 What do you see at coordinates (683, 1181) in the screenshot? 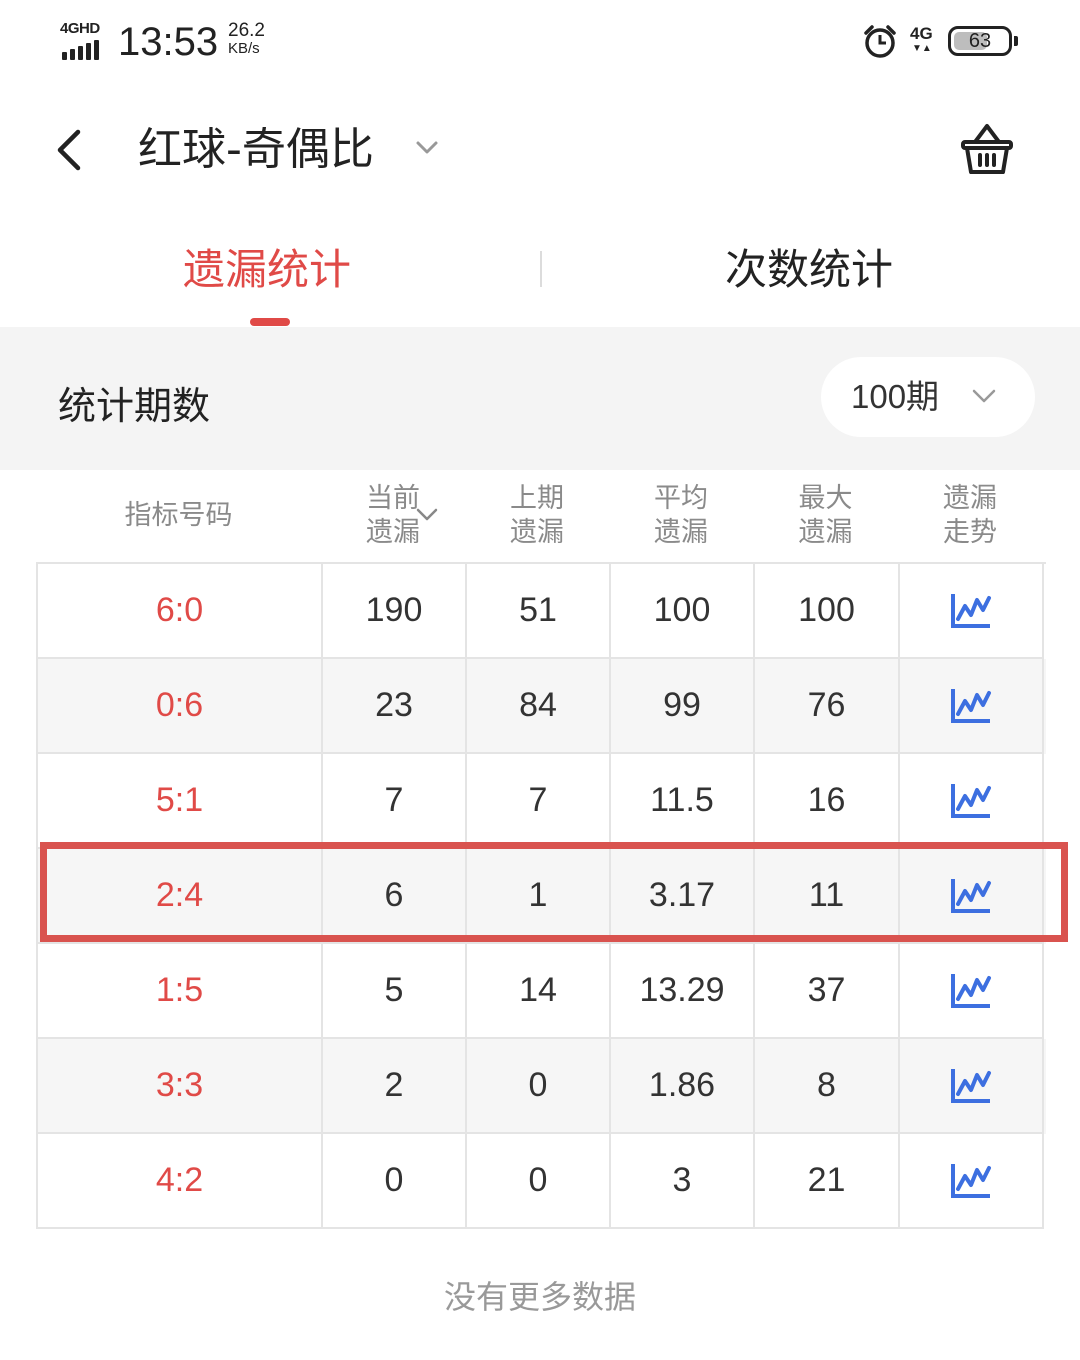
I see `cell-avg: 3` at bounding box center [683, 1181].